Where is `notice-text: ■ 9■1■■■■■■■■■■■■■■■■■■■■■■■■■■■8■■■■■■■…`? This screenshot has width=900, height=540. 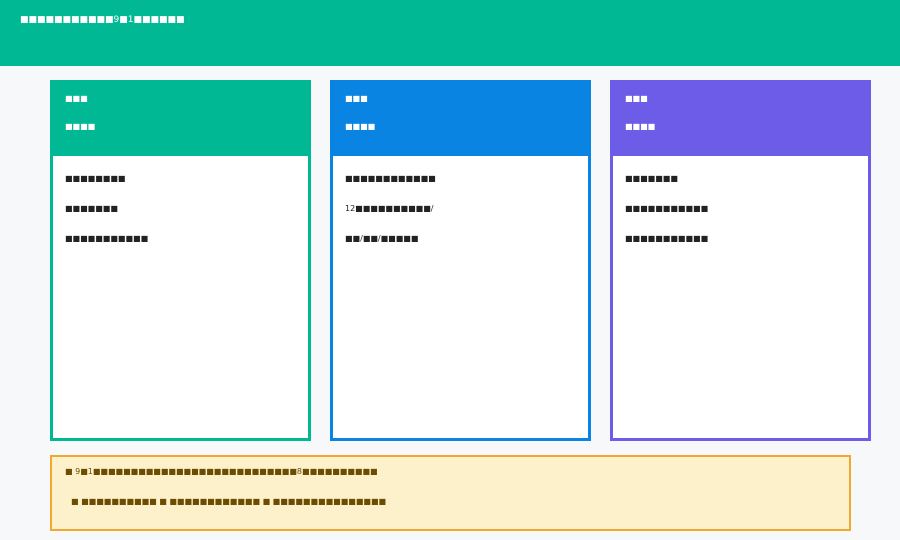
notice-text: ■ 9■1■■■■■■■■■■■■■■■■■■■■■■■■■■■8■■■■■■■… is located at coordinates (221, 471).